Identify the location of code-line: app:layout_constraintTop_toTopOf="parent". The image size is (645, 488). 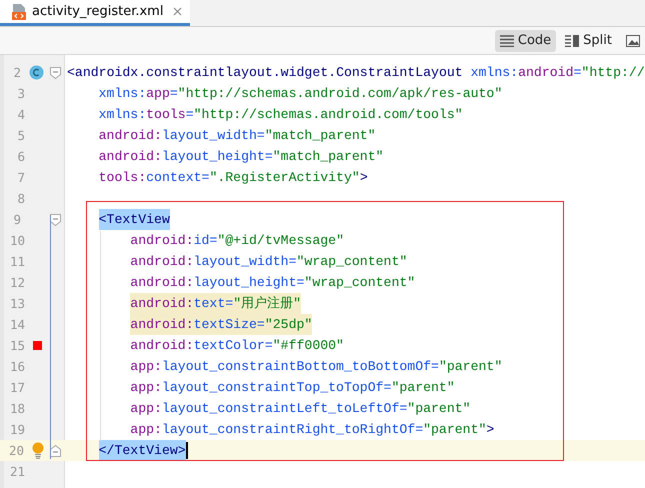
(292, 388).